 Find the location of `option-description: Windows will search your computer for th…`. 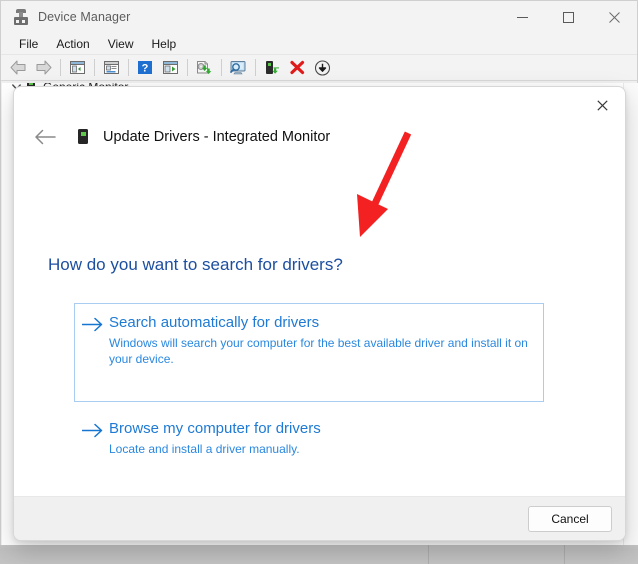

option-description: Windows will search your computer for th… is located at coordinates (318, 351).